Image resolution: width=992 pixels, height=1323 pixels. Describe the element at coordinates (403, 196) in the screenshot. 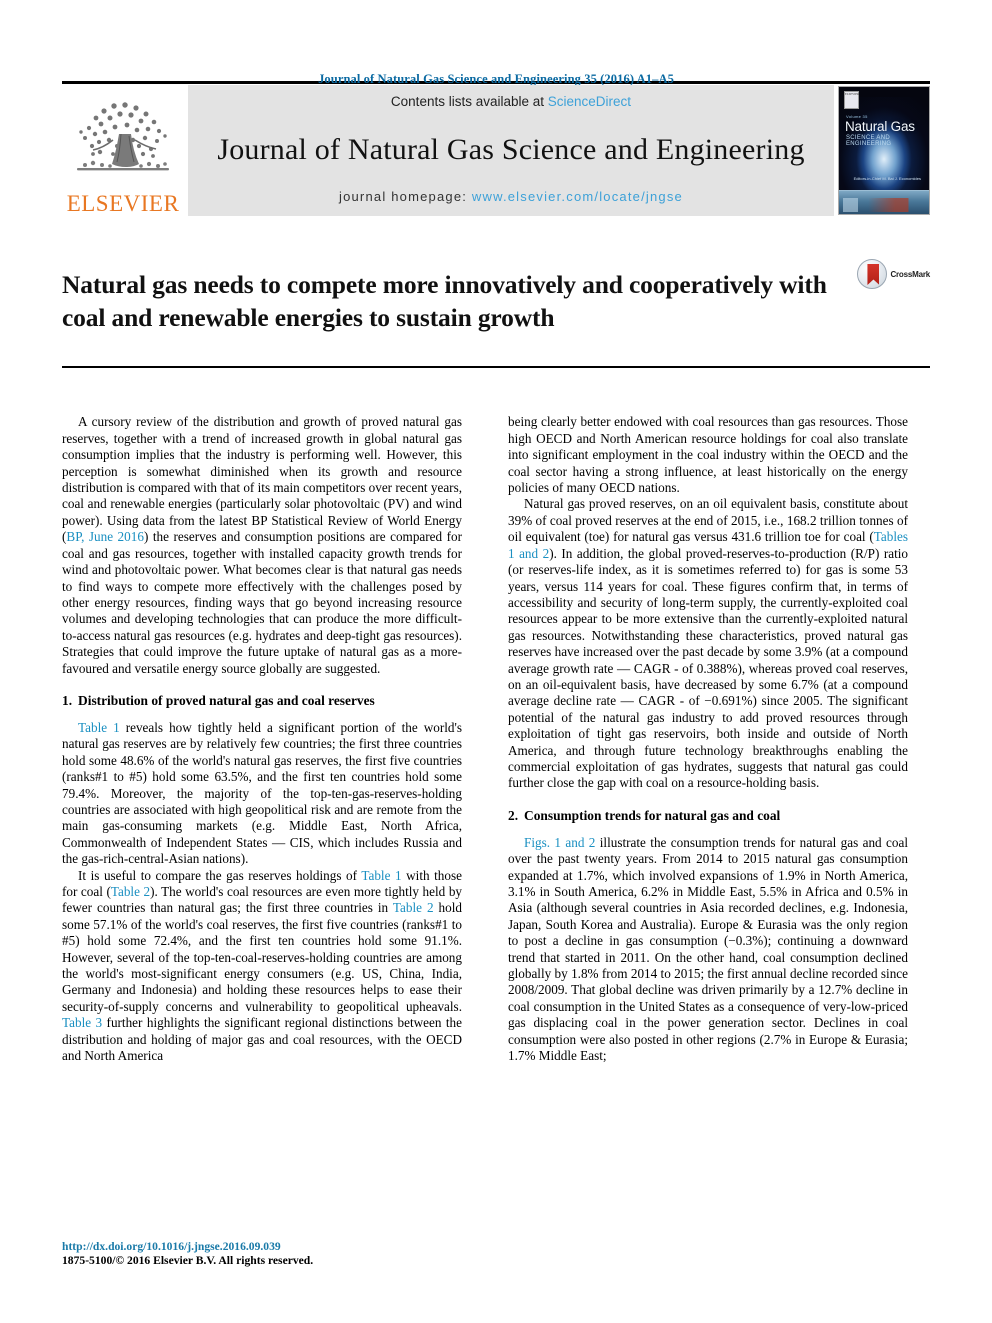

I see `homepage-prefix: journal homepage:` at that location.